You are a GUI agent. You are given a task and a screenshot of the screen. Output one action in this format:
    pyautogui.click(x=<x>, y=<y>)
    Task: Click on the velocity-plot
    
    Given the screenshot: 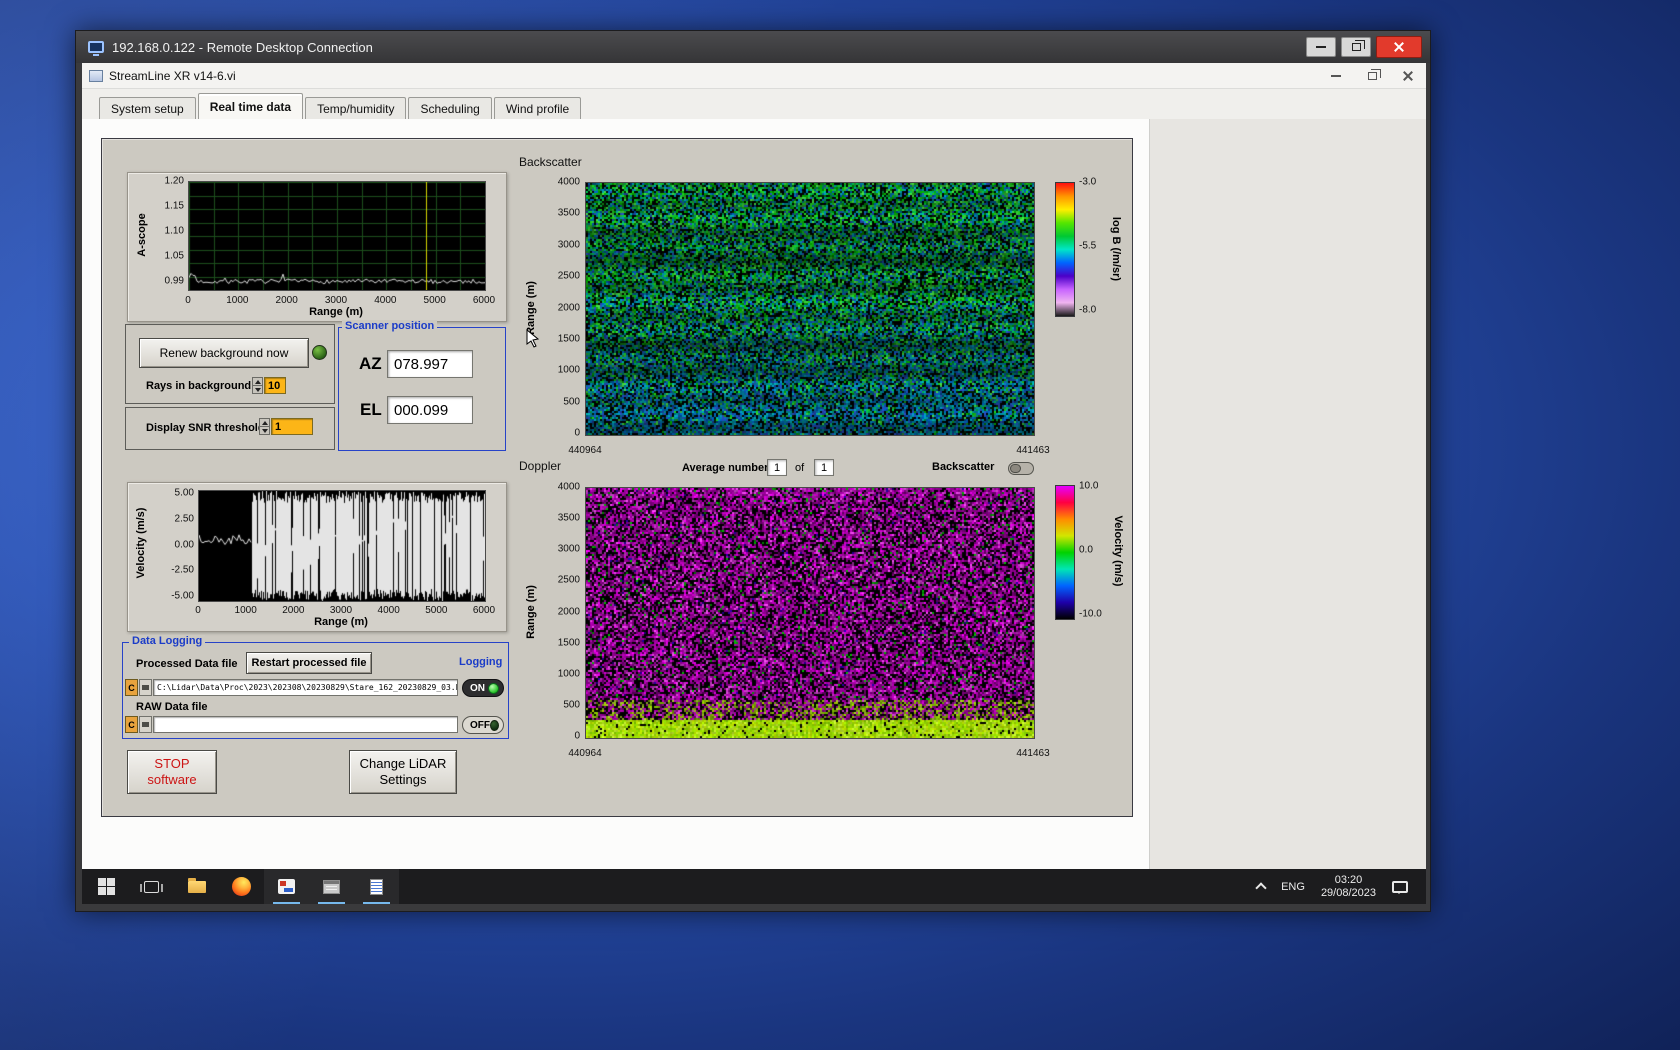 What is the action you would take?
    pyautogui.click(x=342, y=546)
    